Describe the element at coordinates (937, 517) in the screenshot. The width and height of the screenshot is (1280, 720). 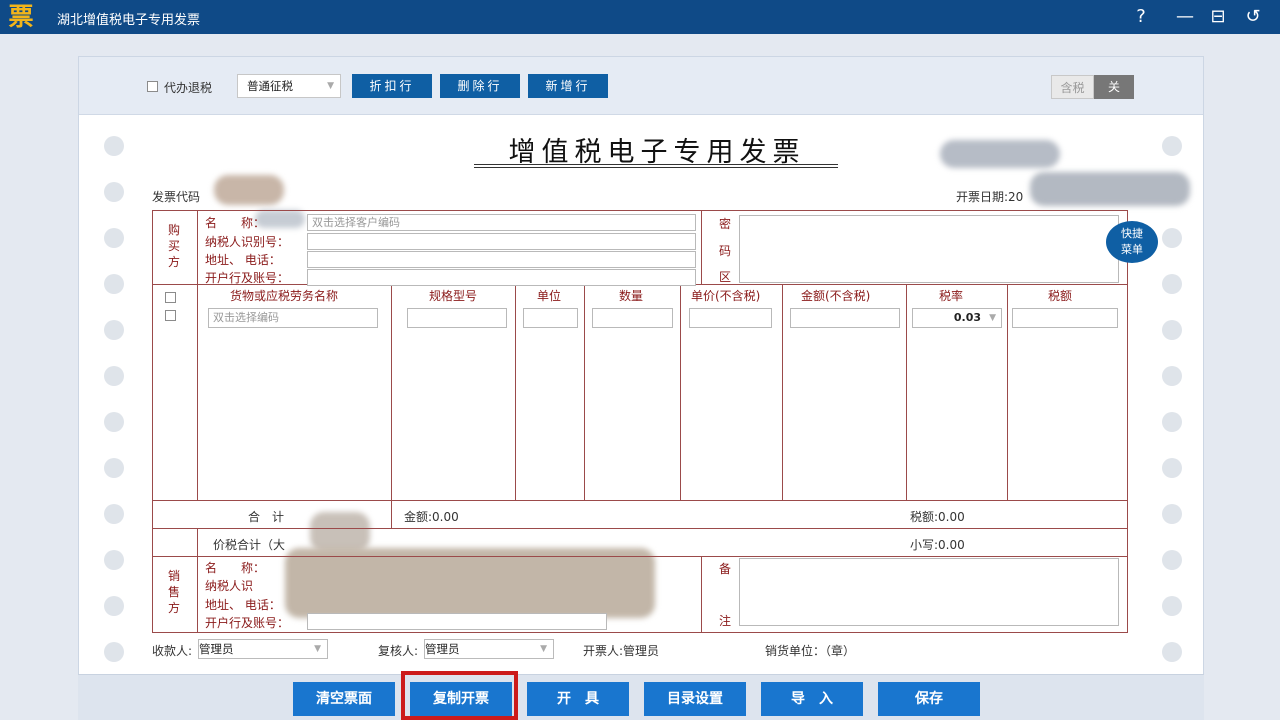
I see `total-tax: 税额:0.00` at that location.